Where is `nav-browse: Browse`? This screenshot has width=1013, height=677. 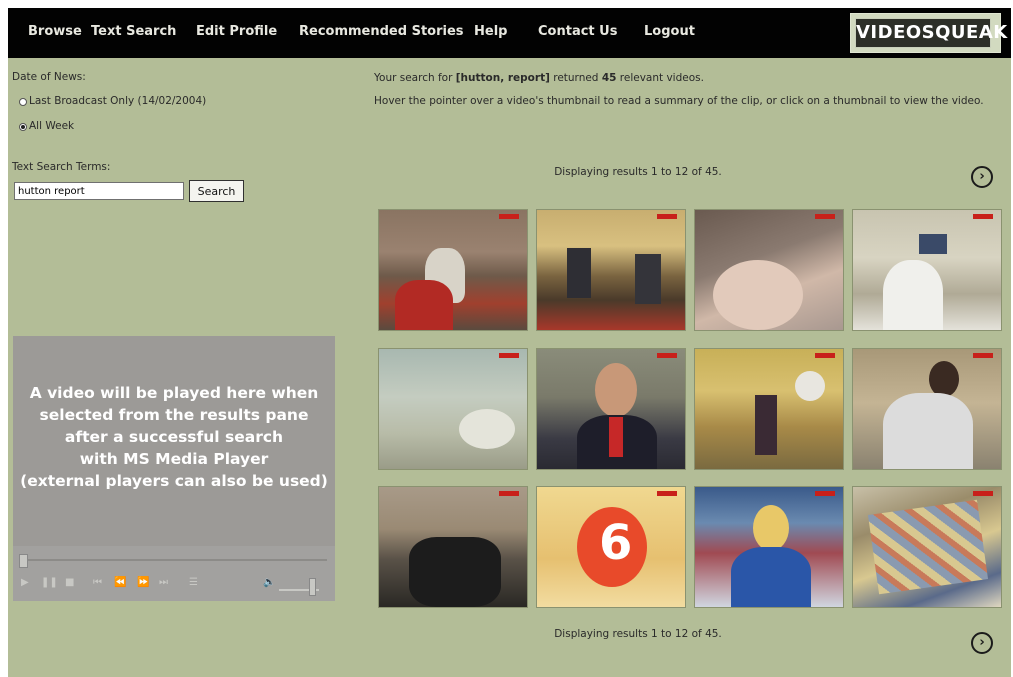 nav-browse: Browse is located at coordinates (55, 31).